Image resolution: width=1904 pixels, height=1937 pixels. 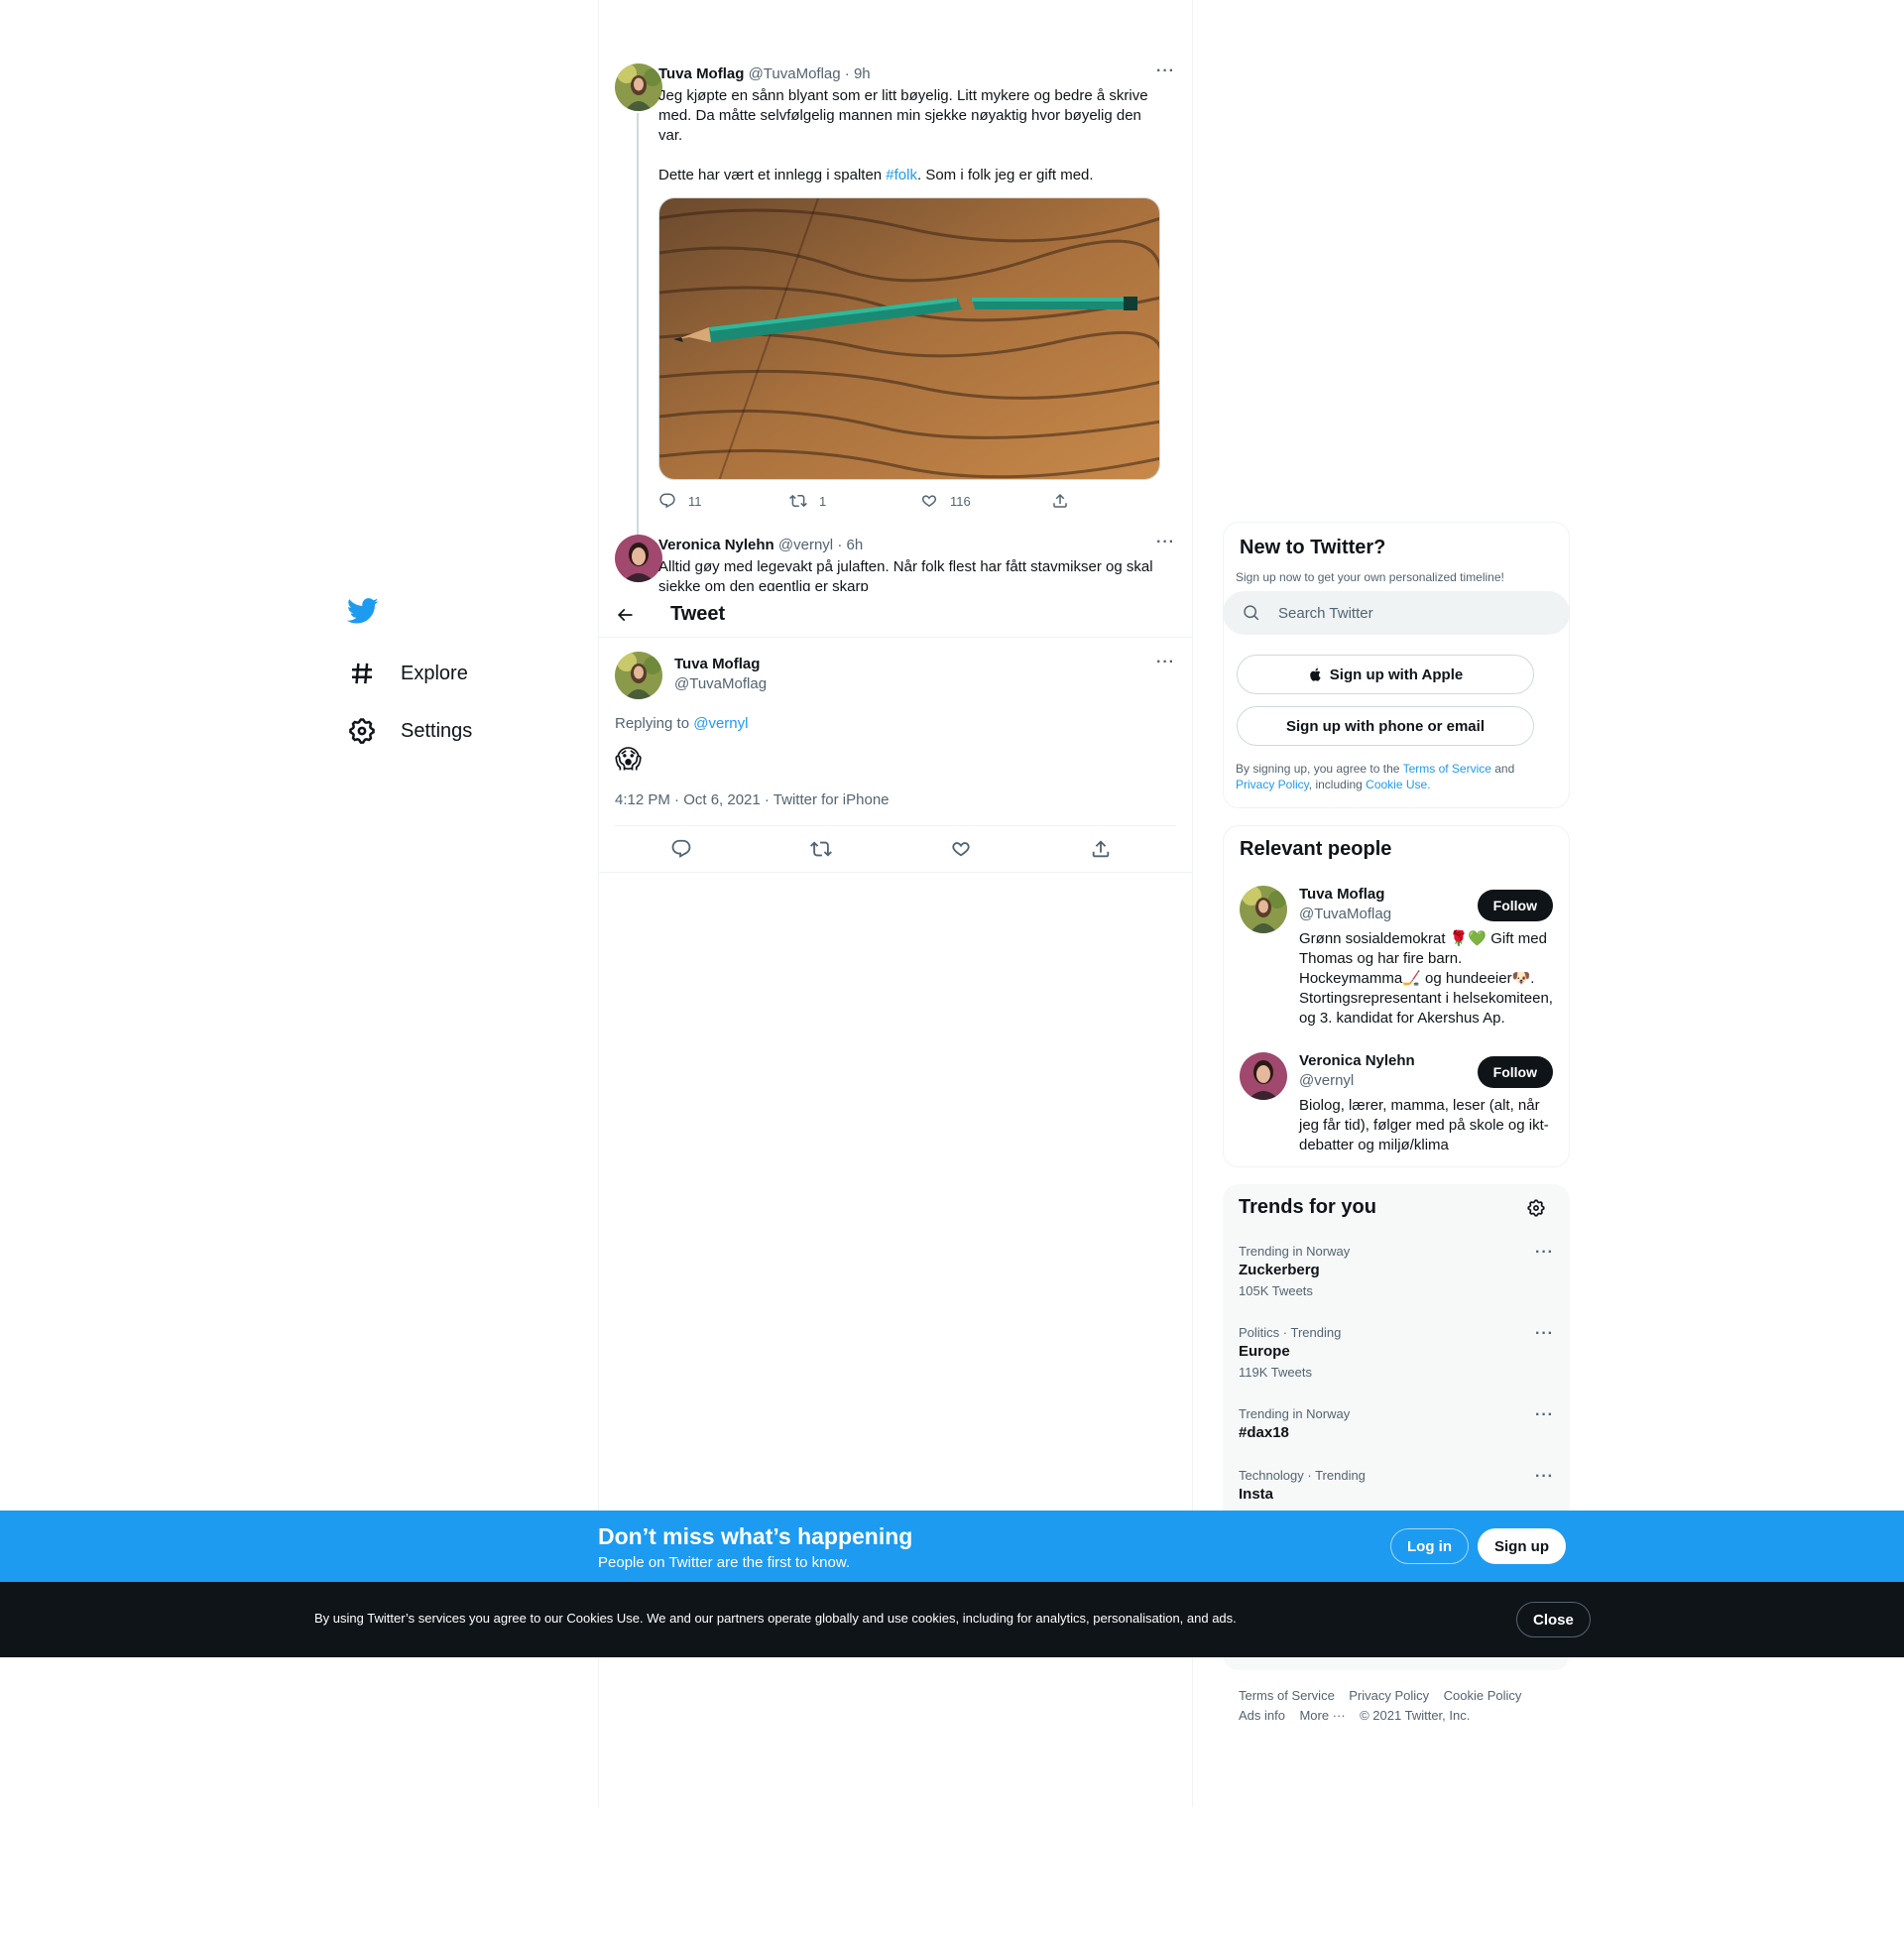 What do you see at coordinates (695, 501) in the screenshot?
I see `reply-count: 11` at bounding box center [695, 501].